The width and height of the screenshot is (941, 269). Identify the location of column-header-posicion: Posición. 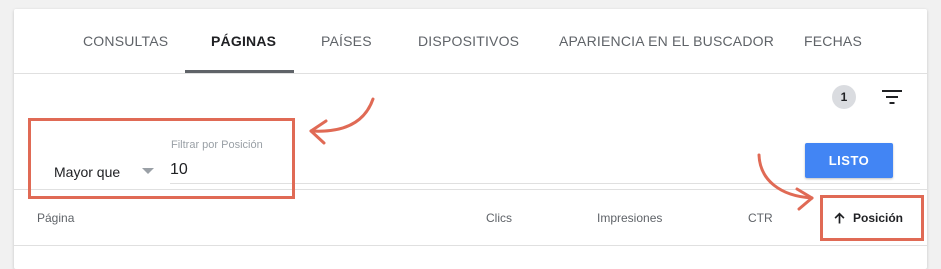
(868, 218).